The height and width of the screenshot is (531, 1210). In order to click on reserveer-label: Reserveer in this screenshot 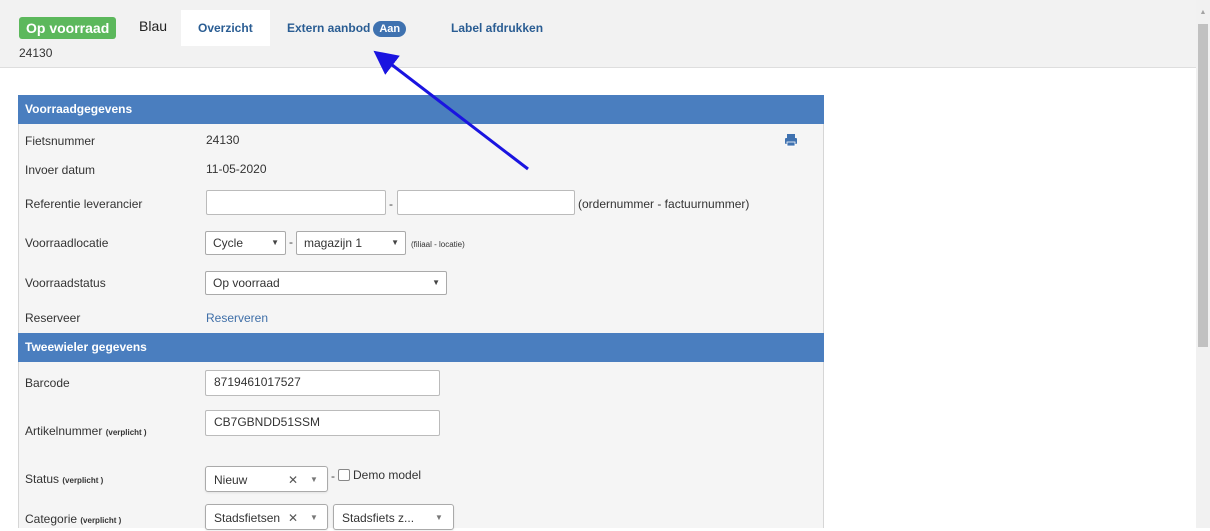, I will do `click(53, 318)`.